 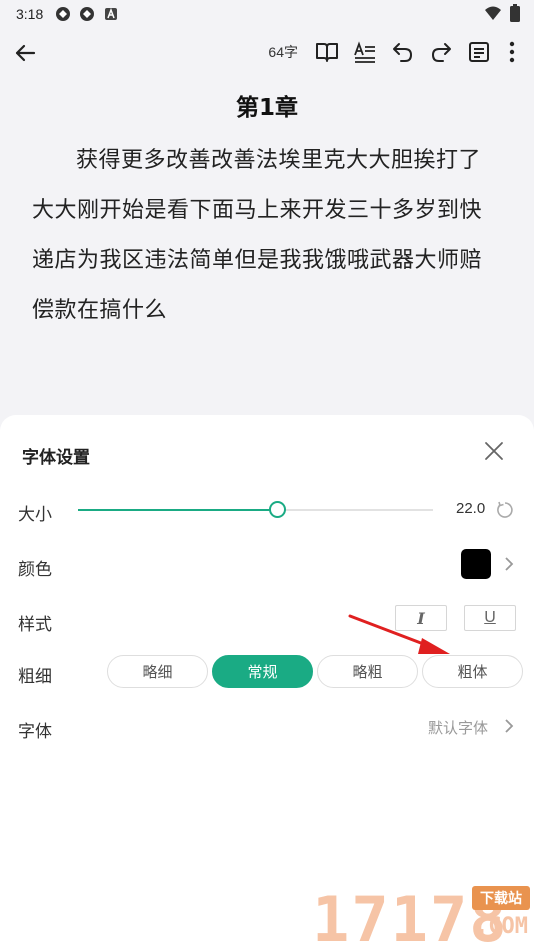 I want to click on book-button, so click(x=327, y=52).